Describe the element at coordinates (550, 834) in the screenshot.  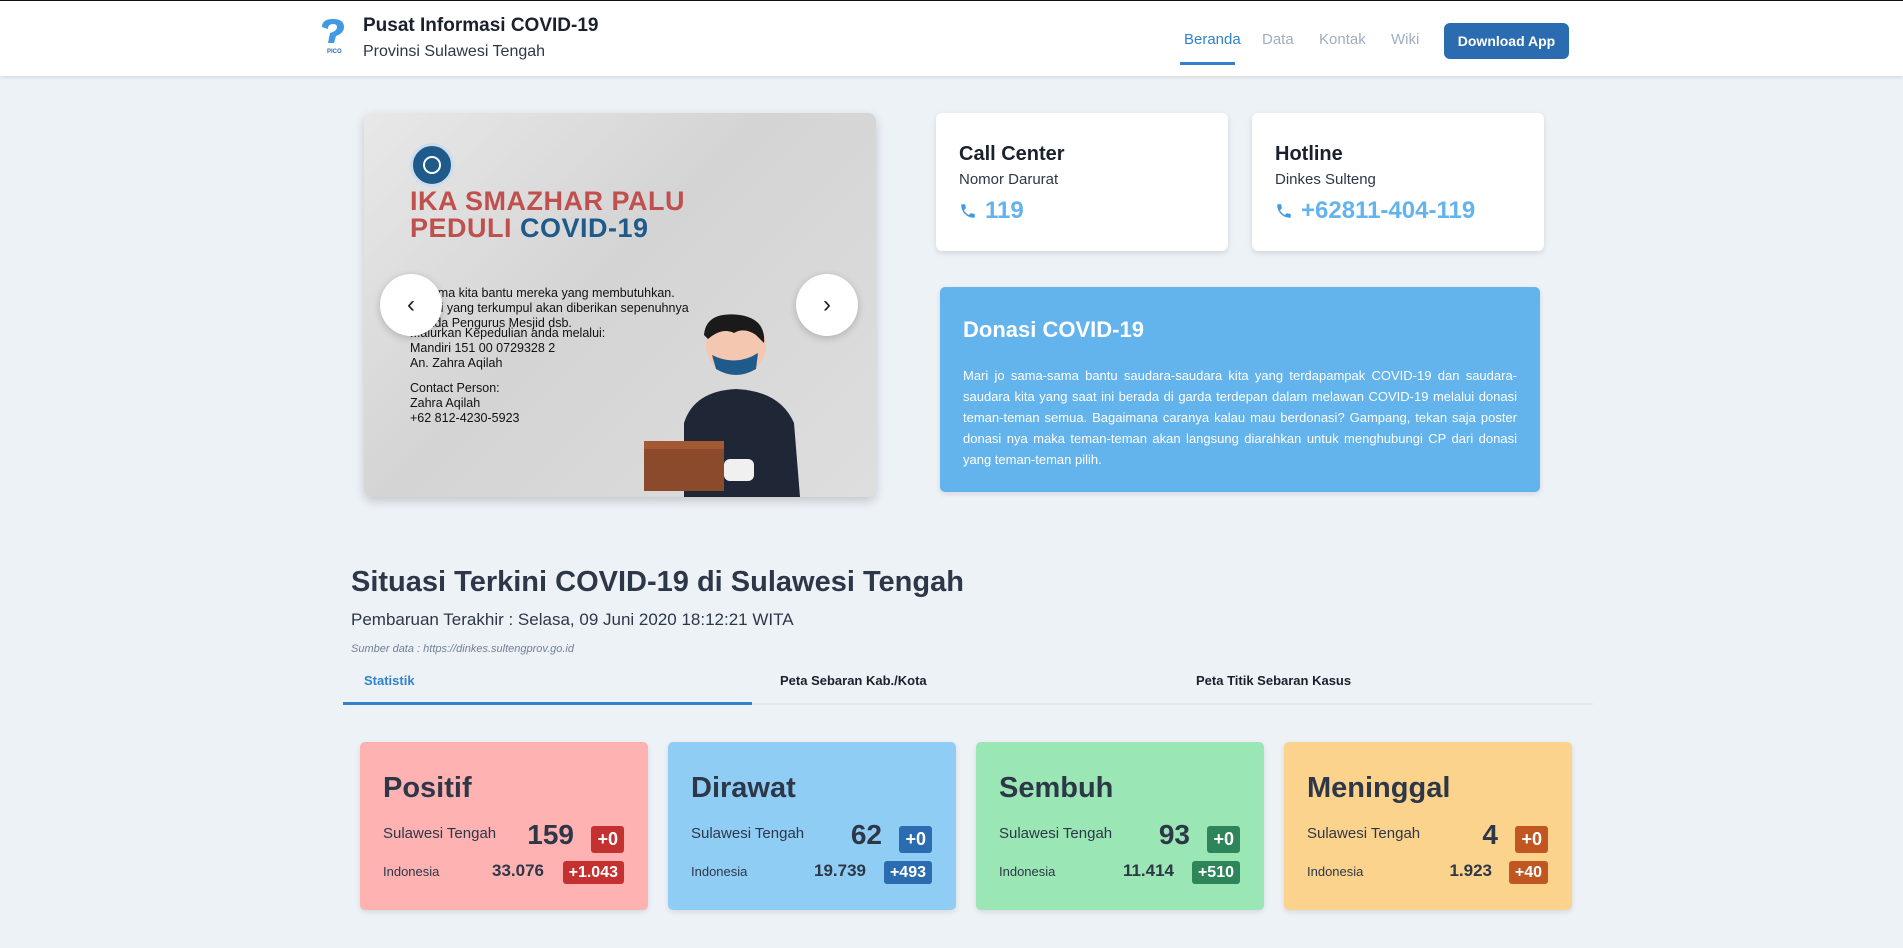
I see `stat-region-value: 159` at that location.